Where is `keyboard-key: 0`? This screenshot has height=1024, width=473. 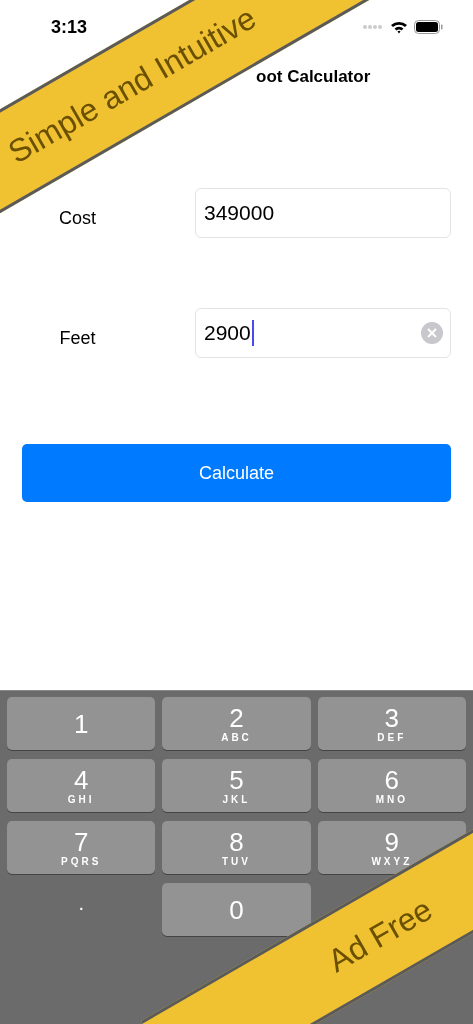
keyboard-key: 0 is located at coordinates (236, 909).